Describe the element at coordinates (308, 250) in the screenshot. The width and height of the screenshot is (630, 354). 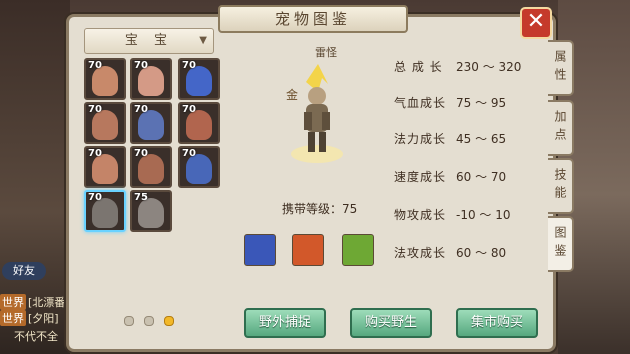
I see `fire-skill-icon` at that location.